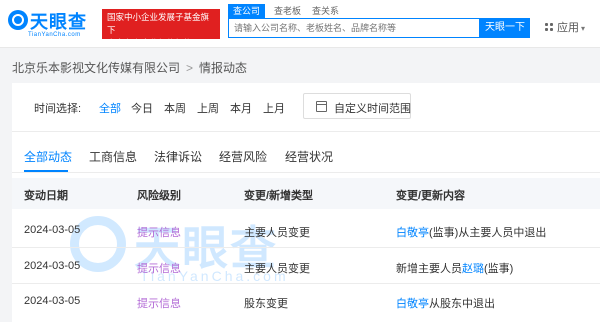 This screenshot has height=322, width=600. Describe the element at coordinates (321, 106) in the screenshot. I see `calendar-icon` at that location.